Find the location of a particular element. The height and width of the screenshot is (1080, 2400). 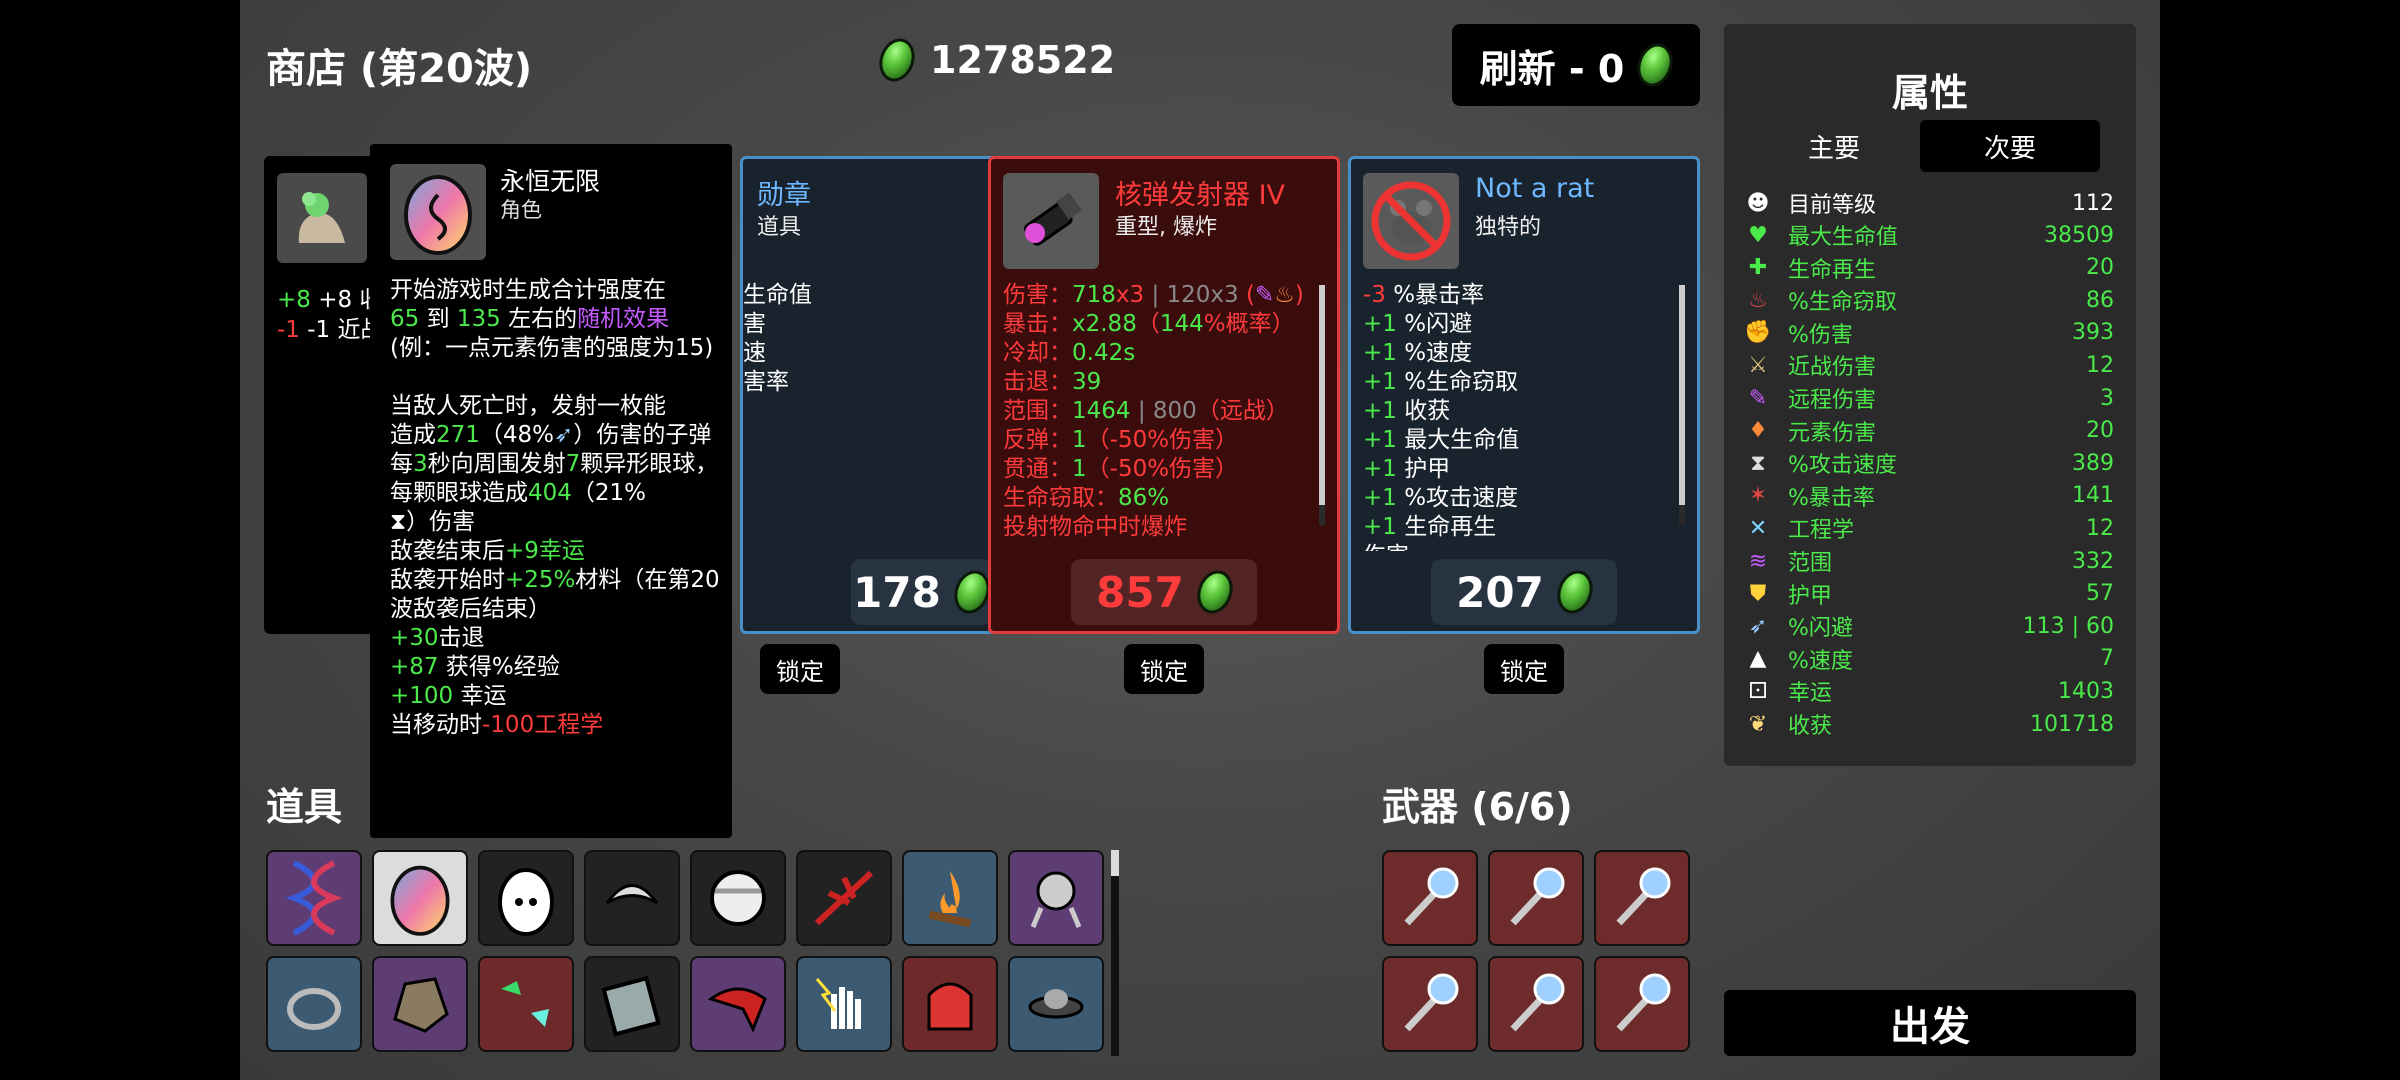

weapons-title: 武器 (6/6) is located at coordinates (1477, 807).